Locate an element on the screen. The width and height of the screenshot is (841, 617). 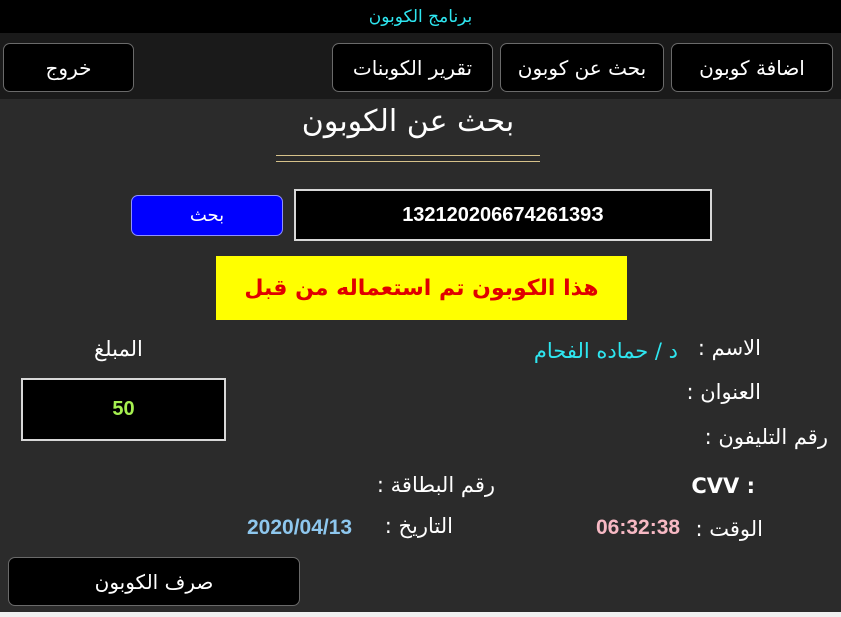
phone-label: رقم التليفون : is located at coordinates (766, 437).